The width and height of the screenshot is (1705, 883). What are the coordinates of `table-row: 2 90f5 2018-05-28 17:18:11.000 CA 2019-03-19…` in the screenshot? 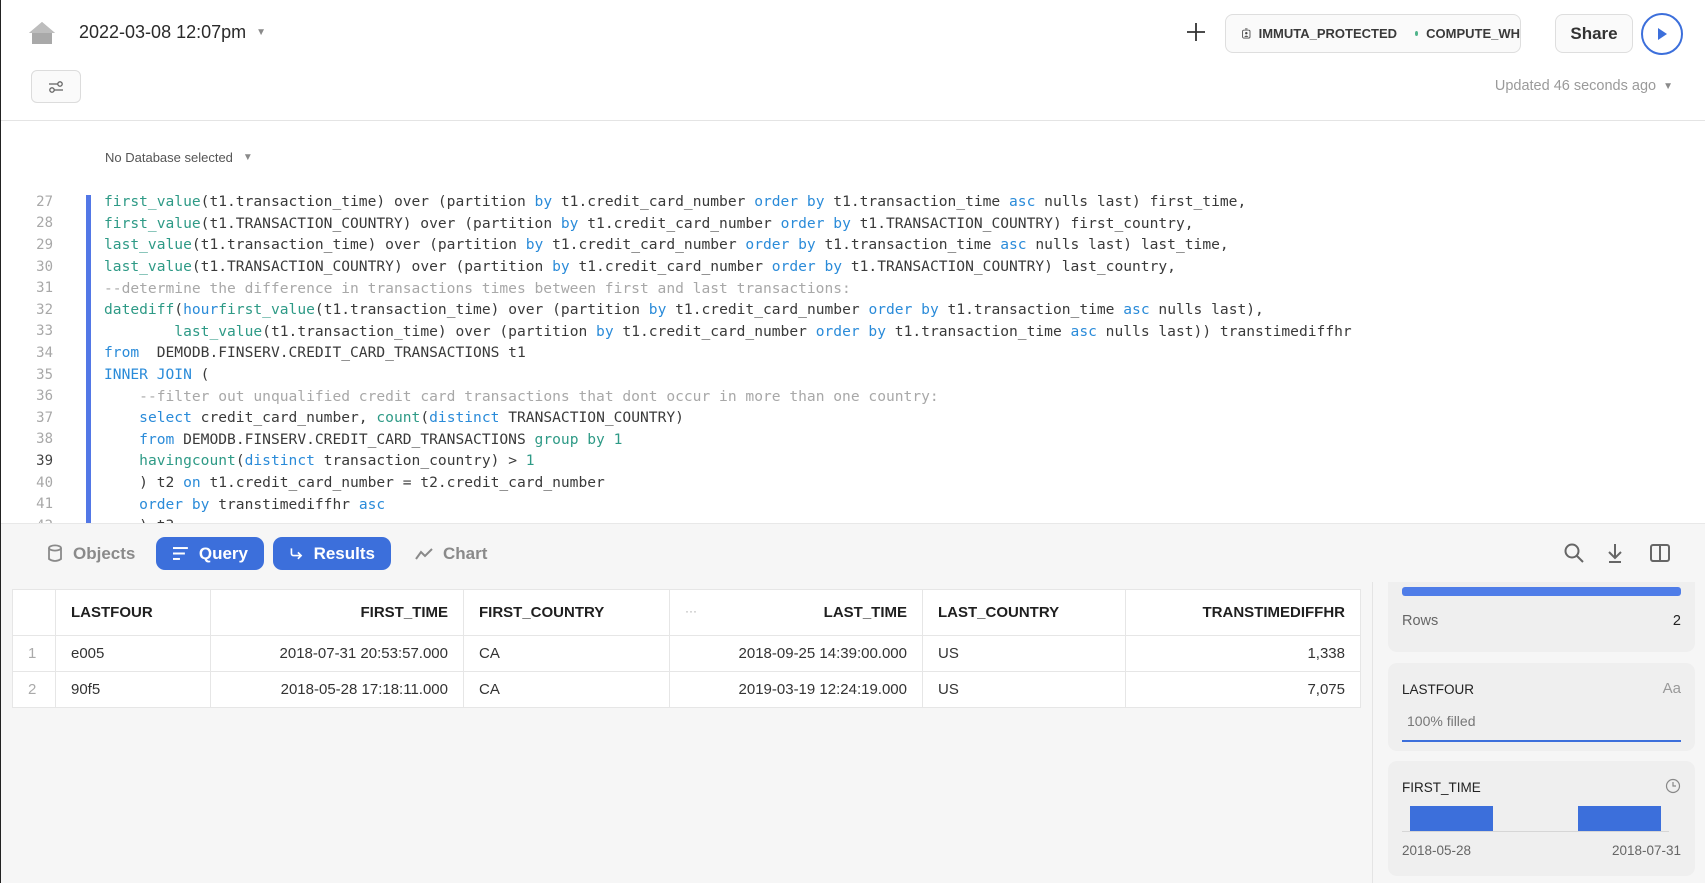 It's located at (686, 689).